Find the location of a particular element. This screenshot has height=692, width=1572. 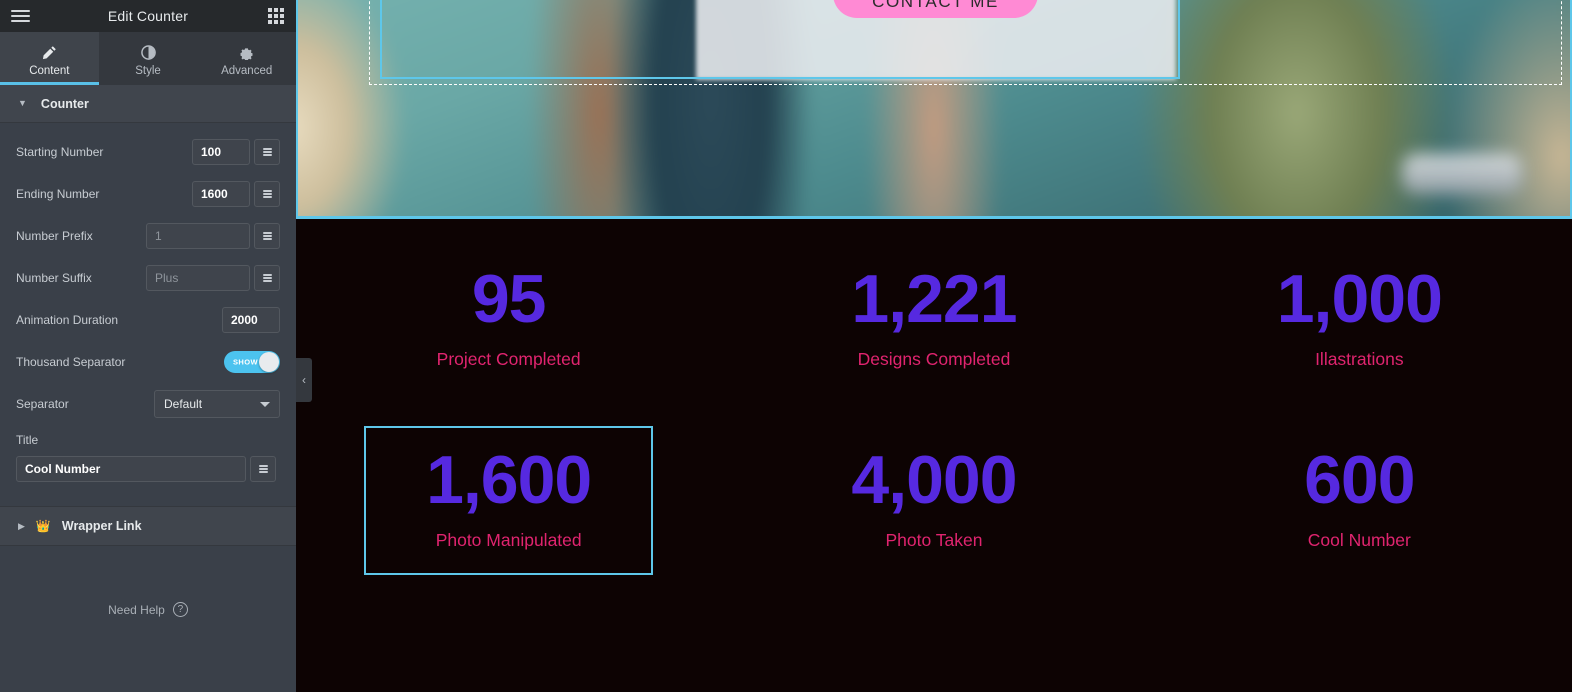

wrapper-link-label: Wrapper Link is located at coordinates (101, 526).